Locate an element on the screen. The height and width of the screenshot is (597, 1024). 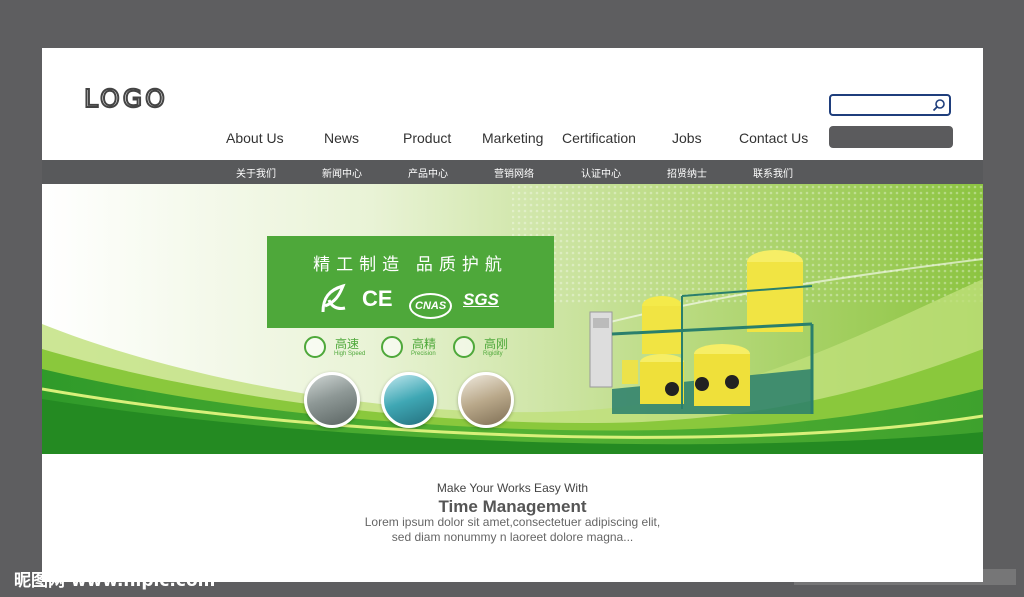
speed-icon is located at coordinates (315, 347).